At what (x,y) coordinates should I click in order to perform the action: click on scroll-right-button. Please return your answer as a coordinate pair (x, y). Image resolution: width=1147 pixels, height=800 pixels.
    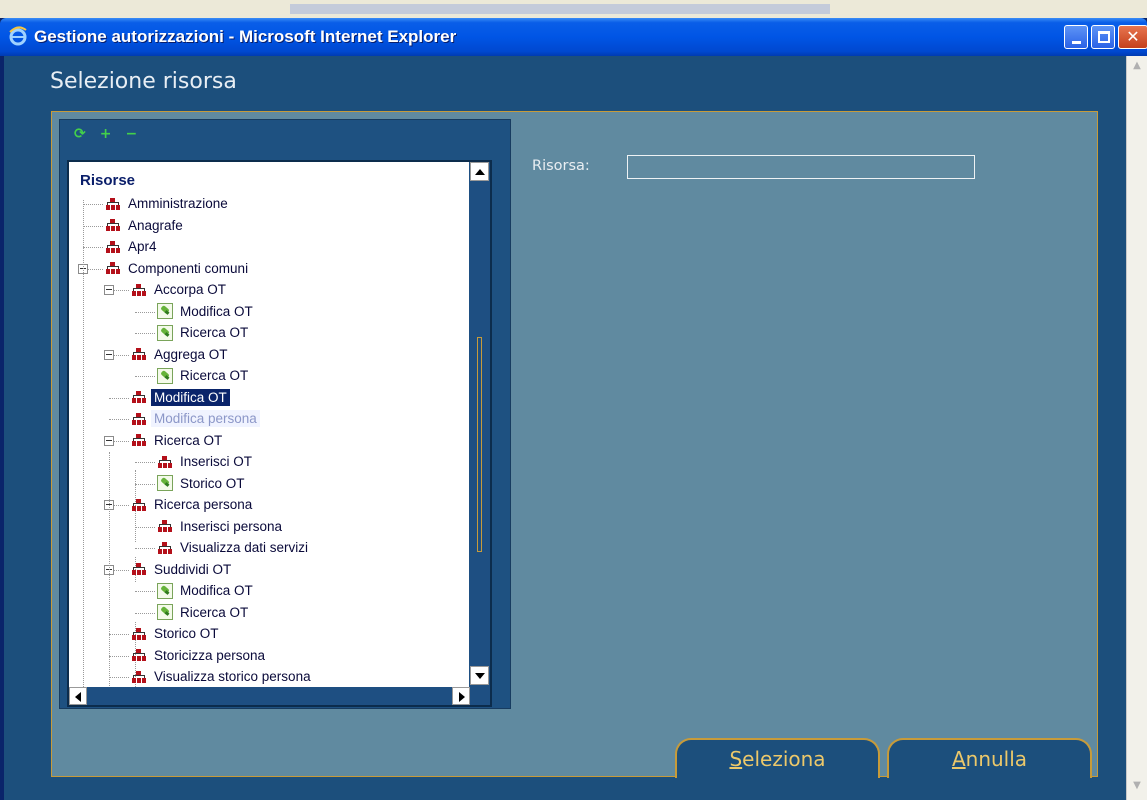
    Looking at the image, I should click on (461, 696).